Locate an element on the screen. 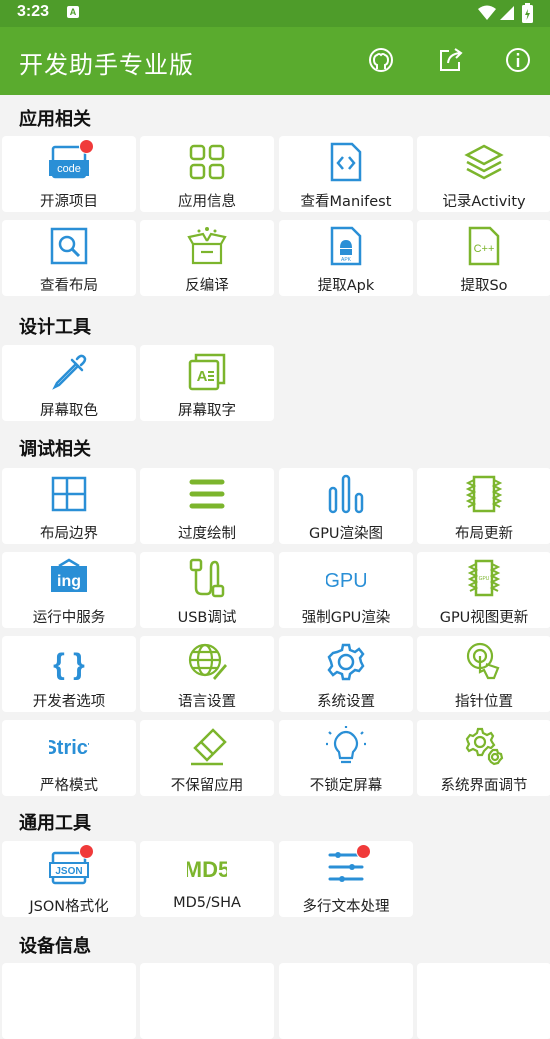 The height and width of the screenshot is (1039, 550). tool-label: 过度绘制 is located at coordinates (207, 534).